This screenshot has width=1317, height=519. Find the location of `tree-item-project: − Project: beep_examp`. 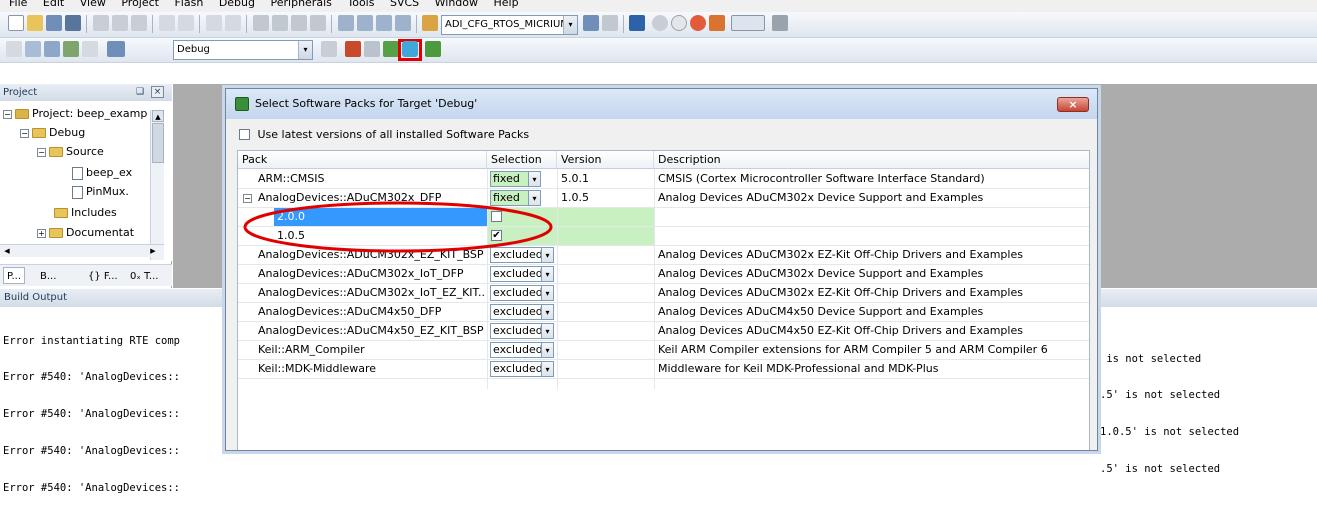

tree-item-project: − Project: beep_examp is located at coordinates (75, 114).